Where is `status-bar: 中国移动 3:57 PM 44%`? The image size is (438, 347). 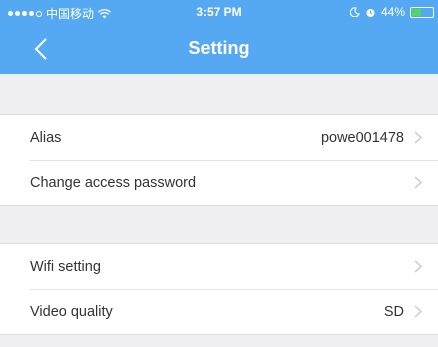
status-bar: 中国移动 3:57 PM 44% is located at coordinates (219, 12).